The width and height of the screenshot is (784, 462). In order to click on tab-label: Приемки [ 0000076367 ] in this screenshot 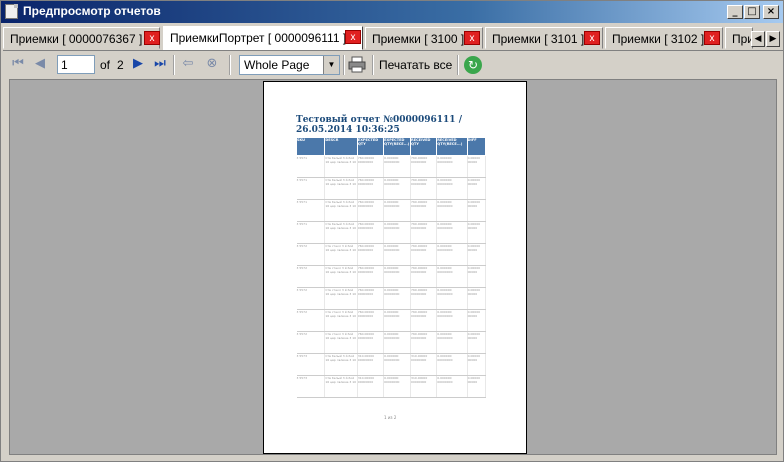, I will do `click(76, 39)`.